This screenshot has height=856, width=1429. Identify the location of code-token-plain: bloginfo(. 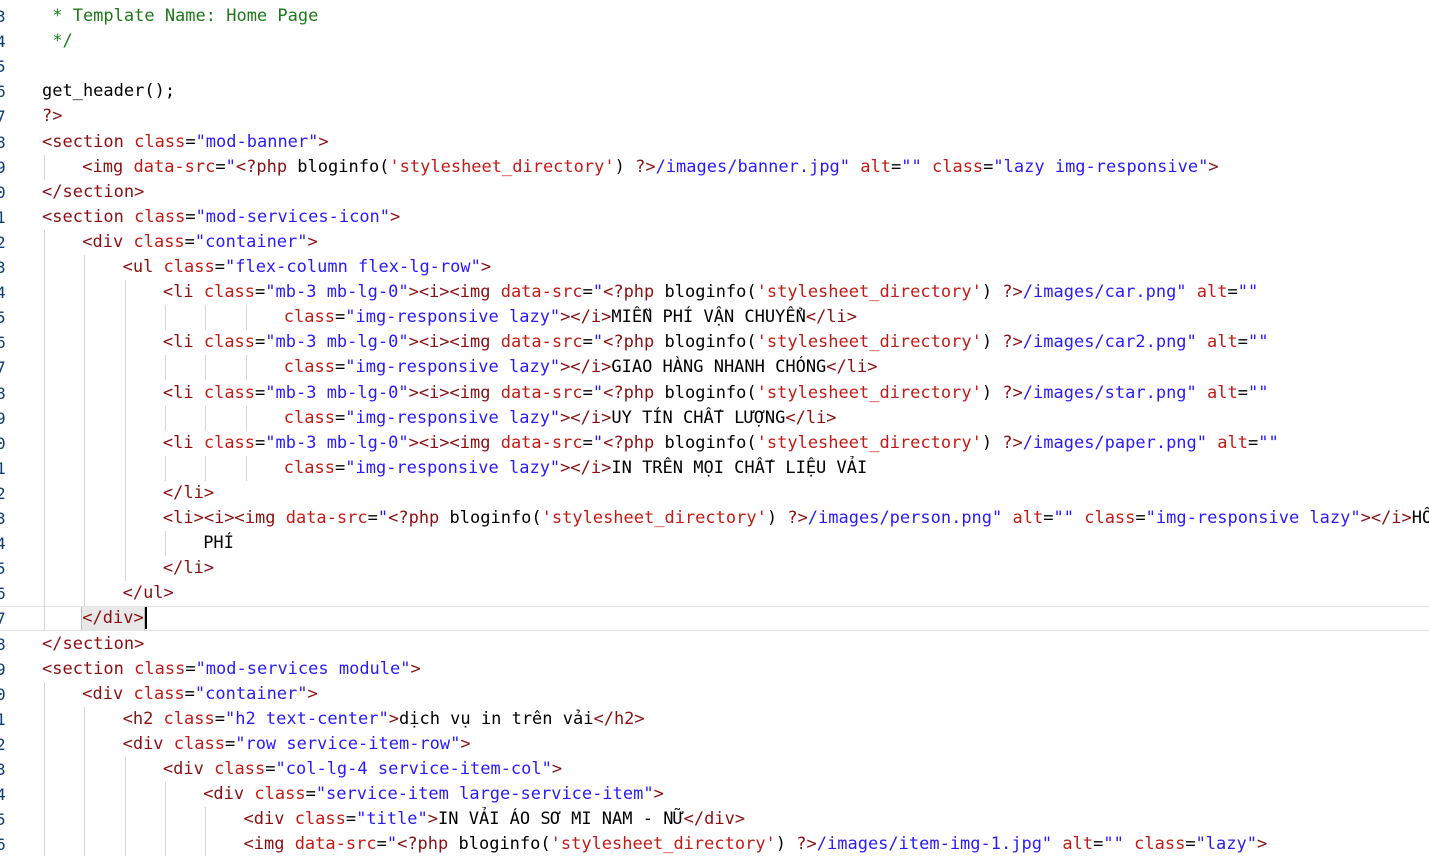
(495, 518).